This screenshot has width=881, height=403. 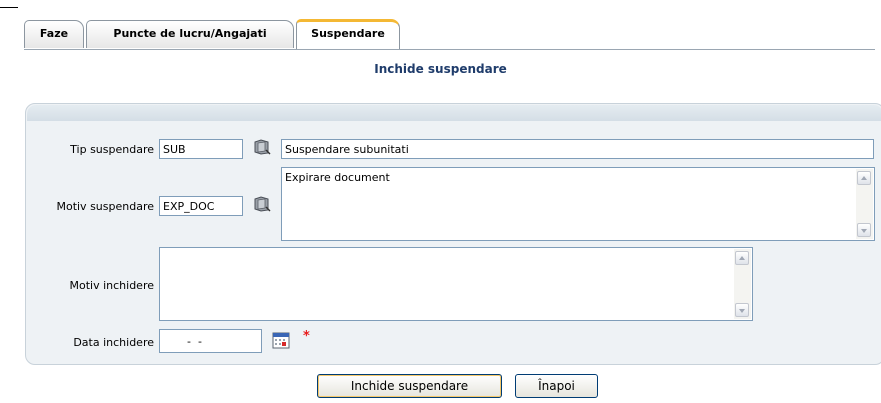 I want to click on corner-line, so click(x=9, y=7).